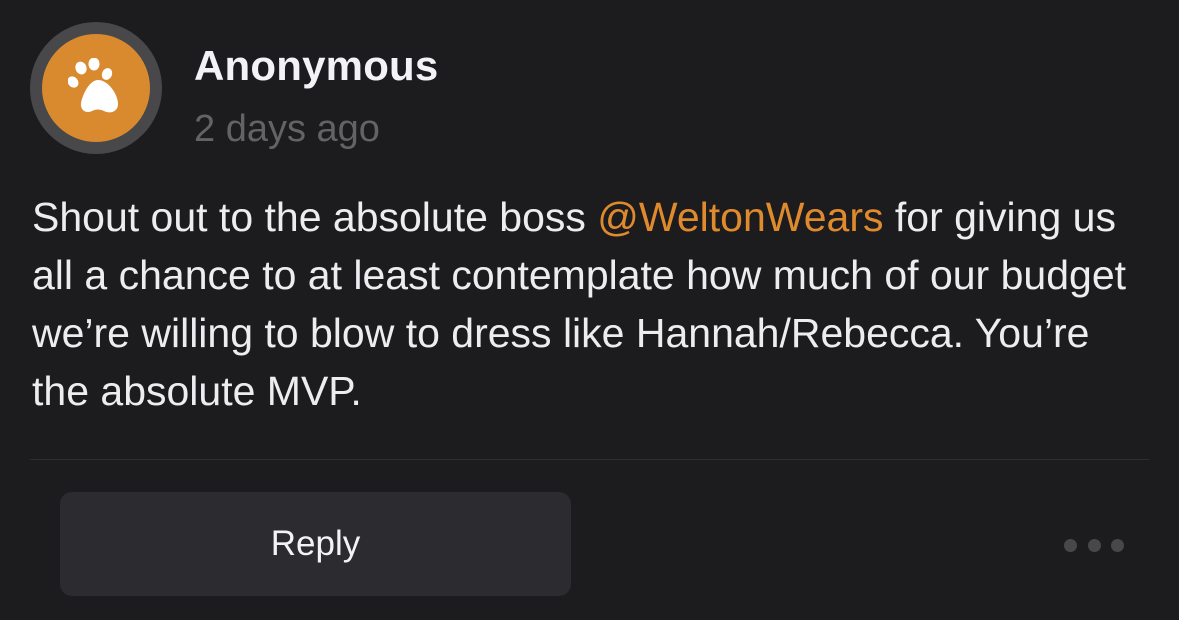 The height and width of the screenshot is (620, 1179). I want to click on author-name: Anonymous, so click(316, 66).